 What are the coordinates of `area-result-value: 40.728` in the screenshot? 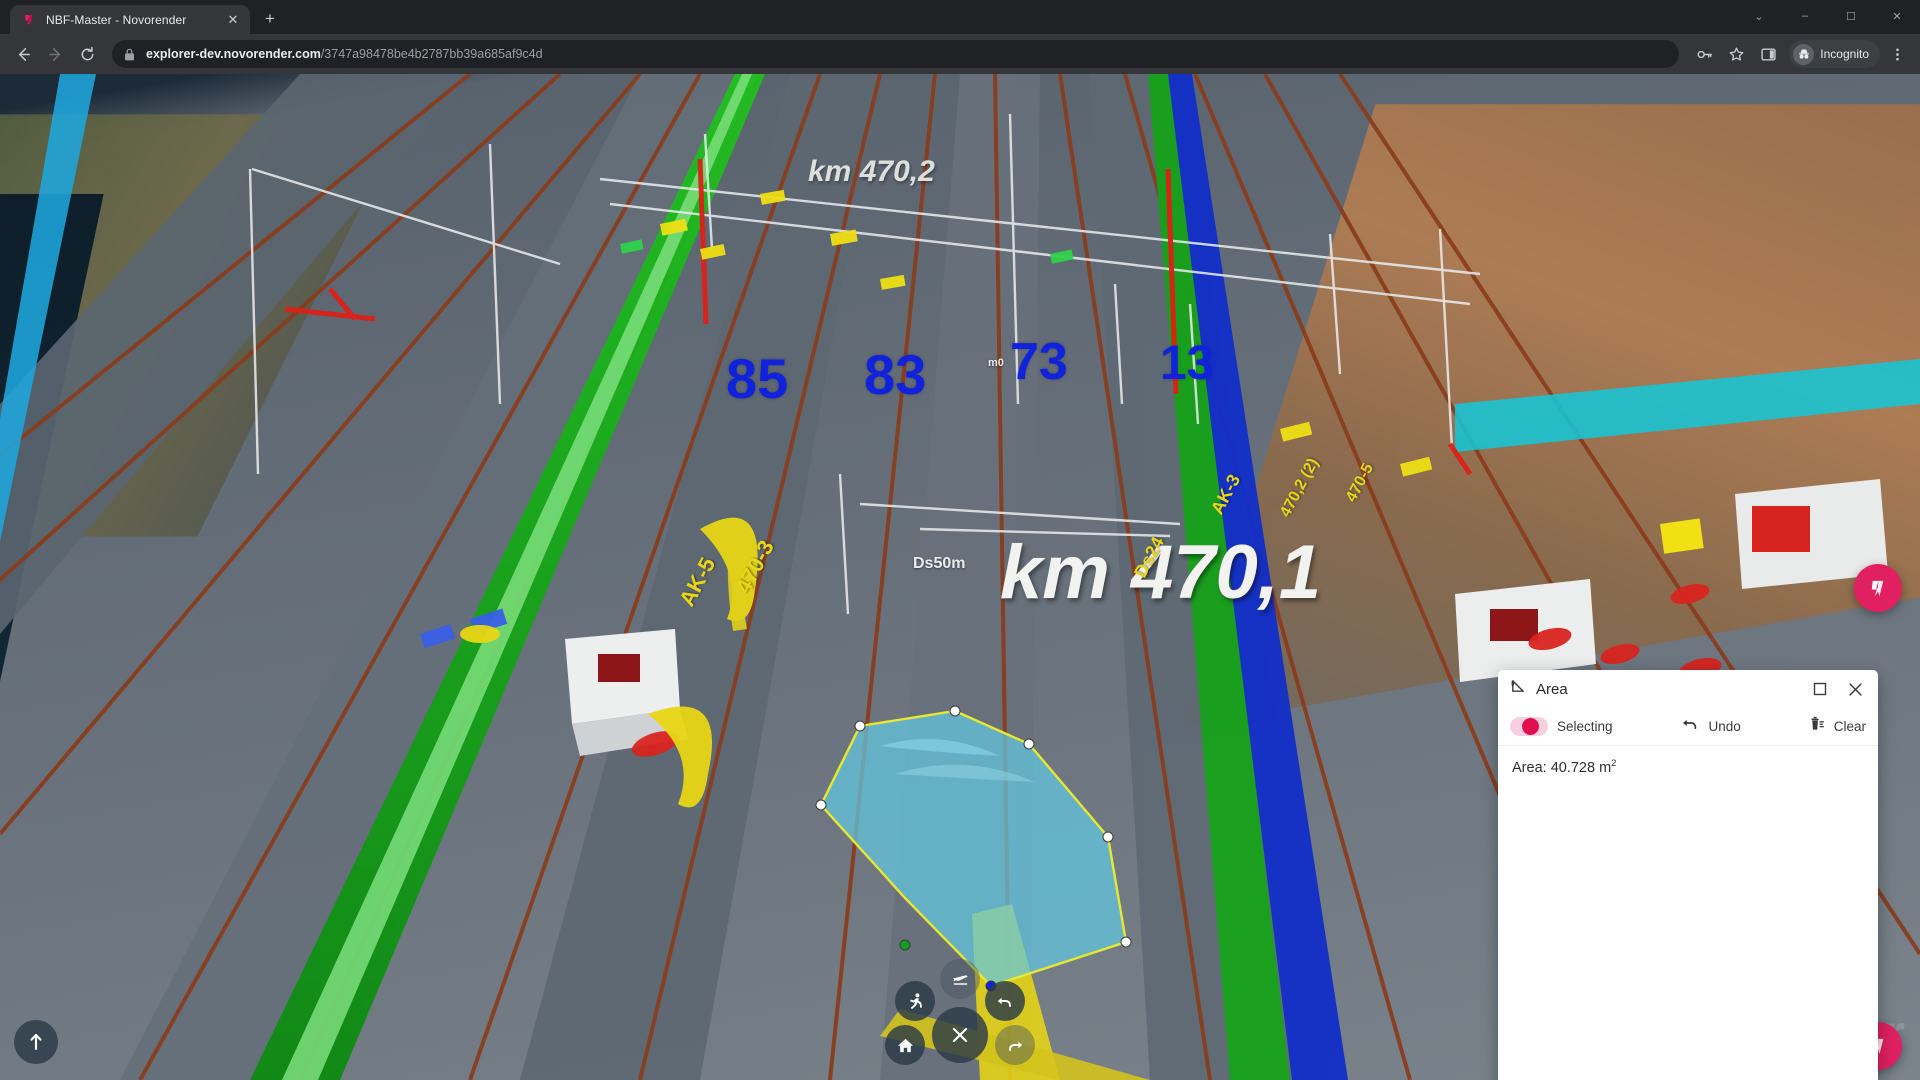 It's located at (1573, 767).